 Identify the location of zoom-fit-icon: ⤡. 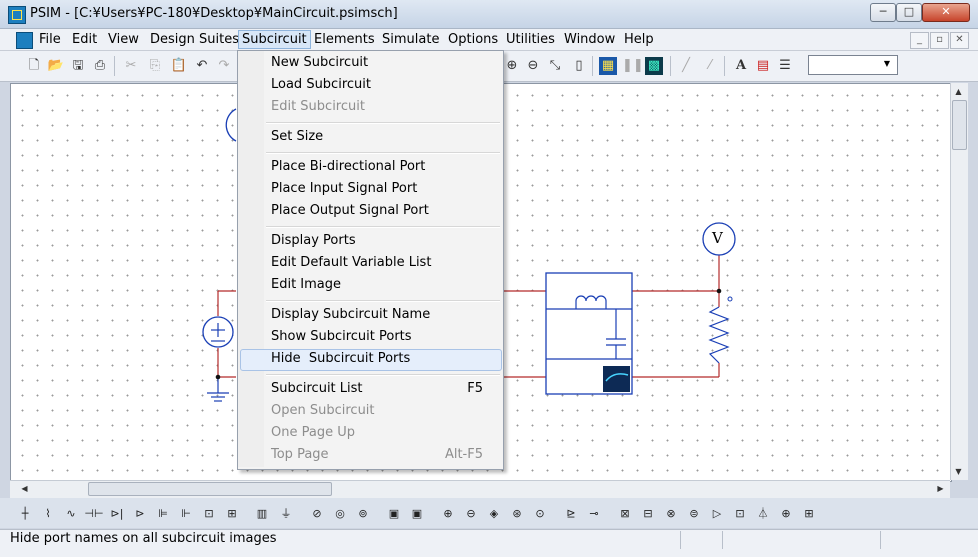
(555, 66).